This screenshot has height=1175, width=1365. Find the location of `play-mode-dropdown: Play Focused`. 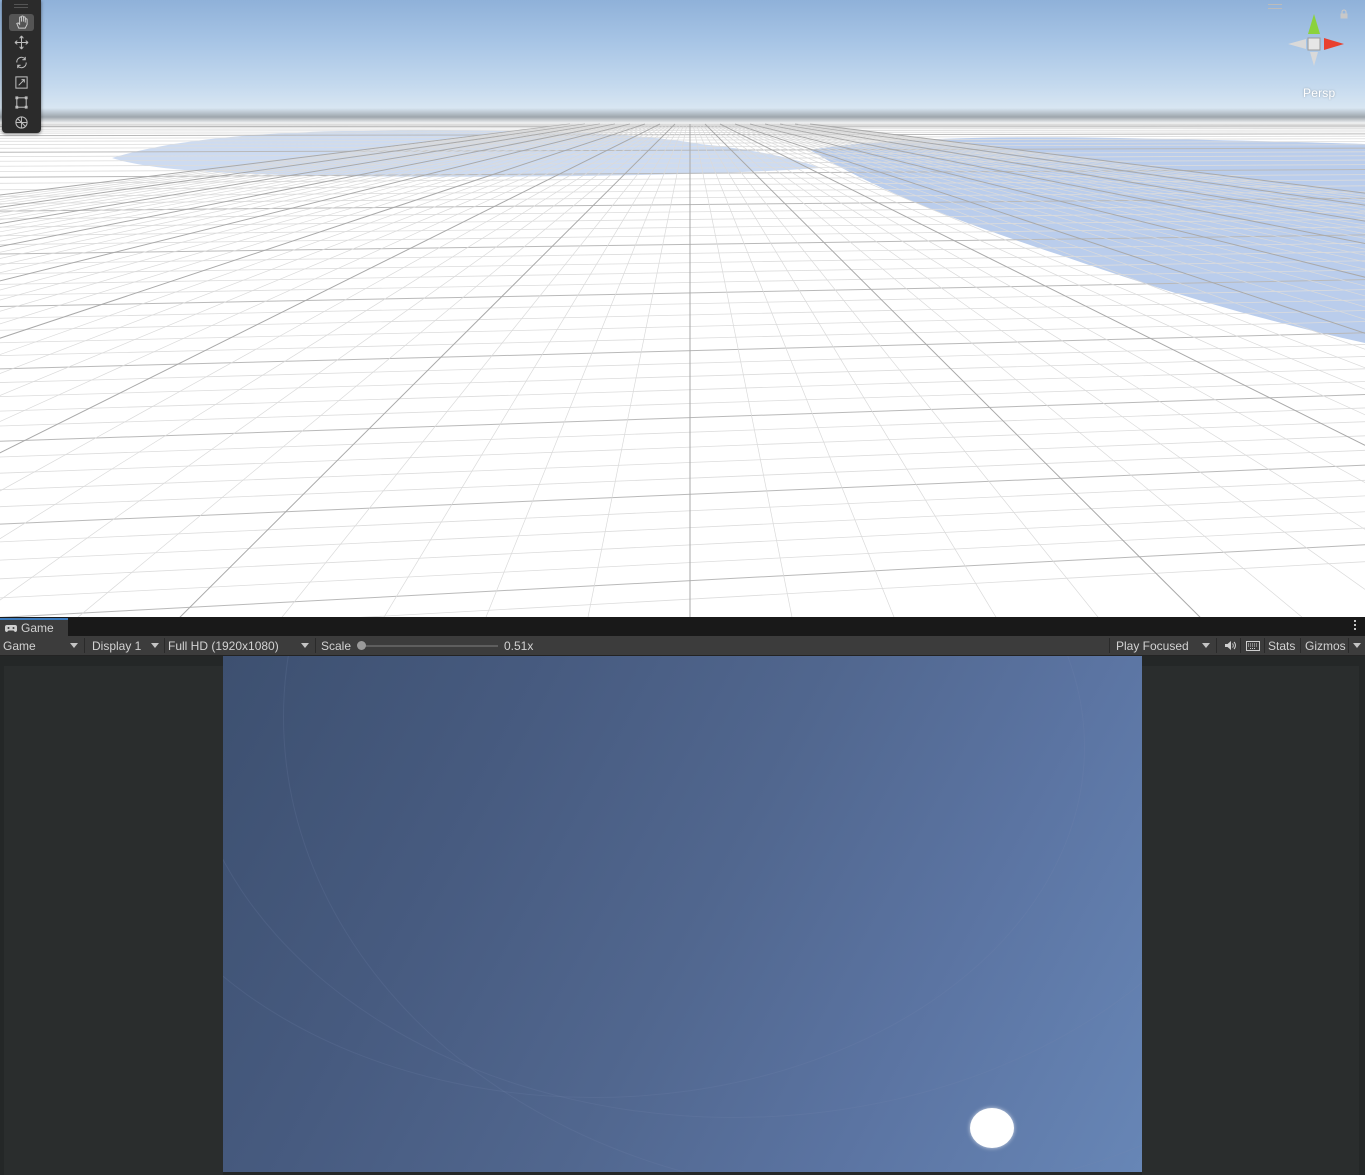

play-mode-dropdown: Play Focused is located at coordinates (1164, 645).